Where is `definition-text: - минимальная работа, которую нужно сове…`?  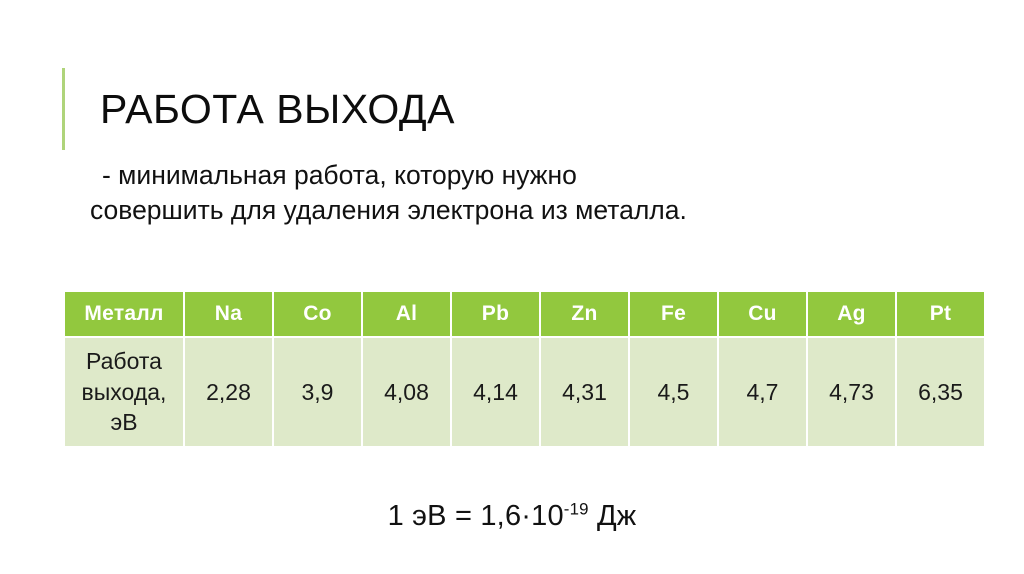
definition-text: - минимальная работа, которую нужно сове… is located at coordinates (515, 193).